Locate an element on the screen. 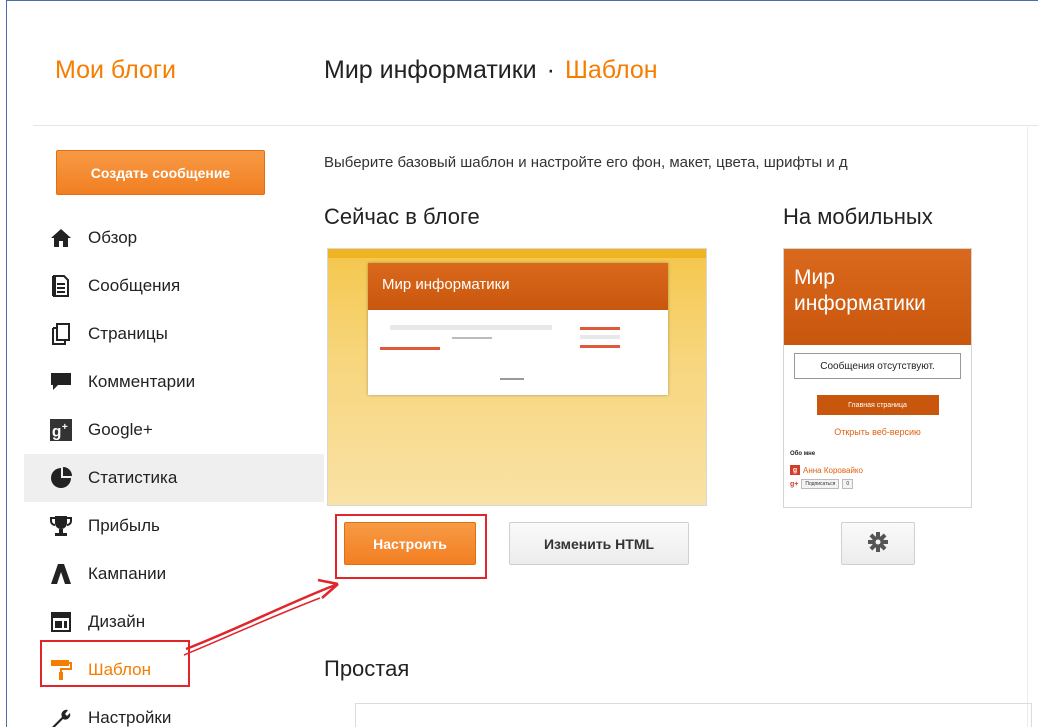  pages-icon is located at coordinates (61, 334).